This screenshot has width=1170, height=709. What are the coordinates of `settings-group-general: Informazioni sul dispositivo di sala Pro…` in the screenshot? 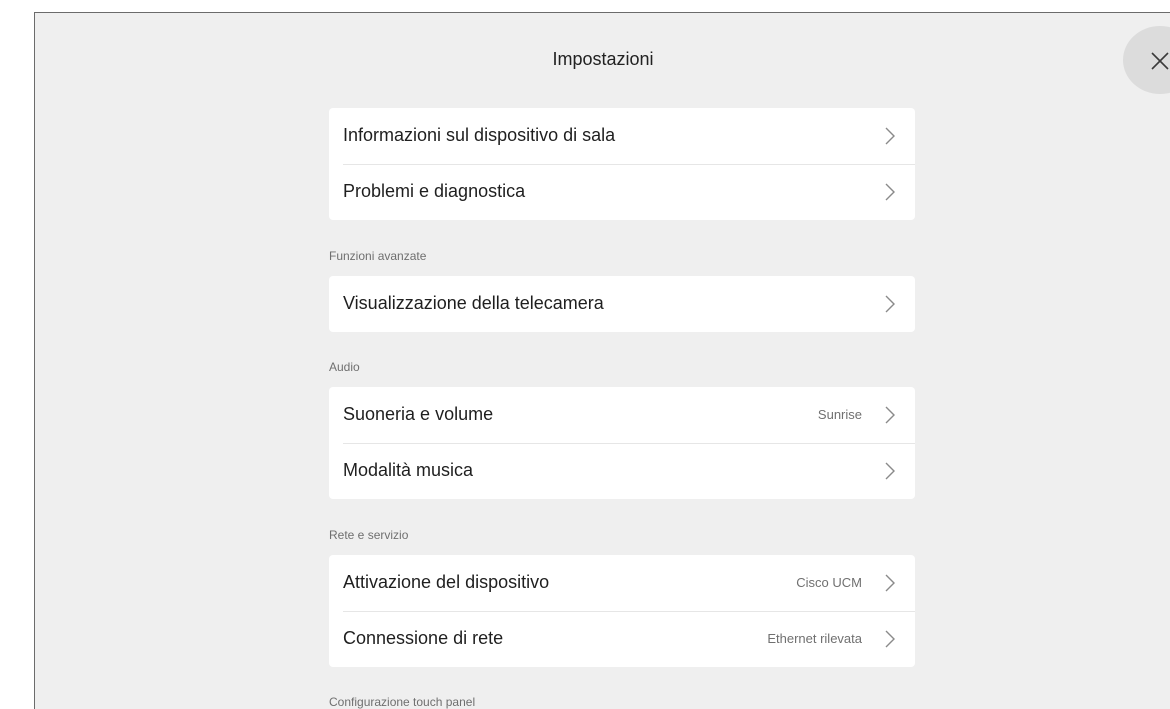 It's located at (622, 164).